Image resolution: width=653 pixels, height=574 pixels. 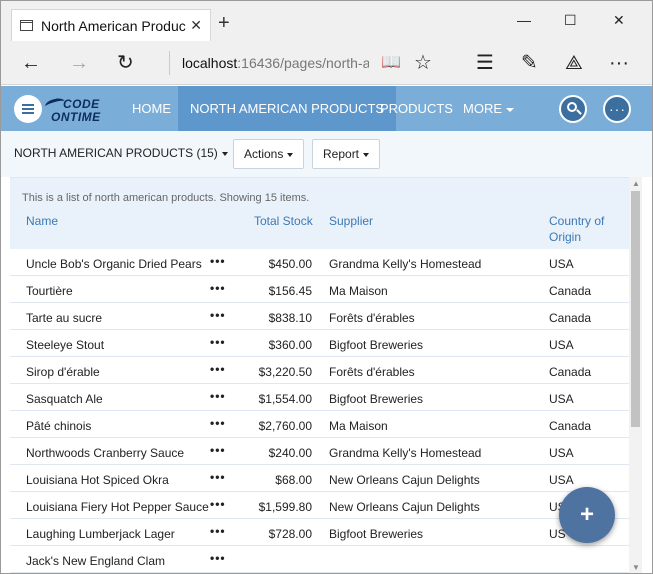 I want to click on browser-tab: North American Product ✕, so click(x=111, y=25).